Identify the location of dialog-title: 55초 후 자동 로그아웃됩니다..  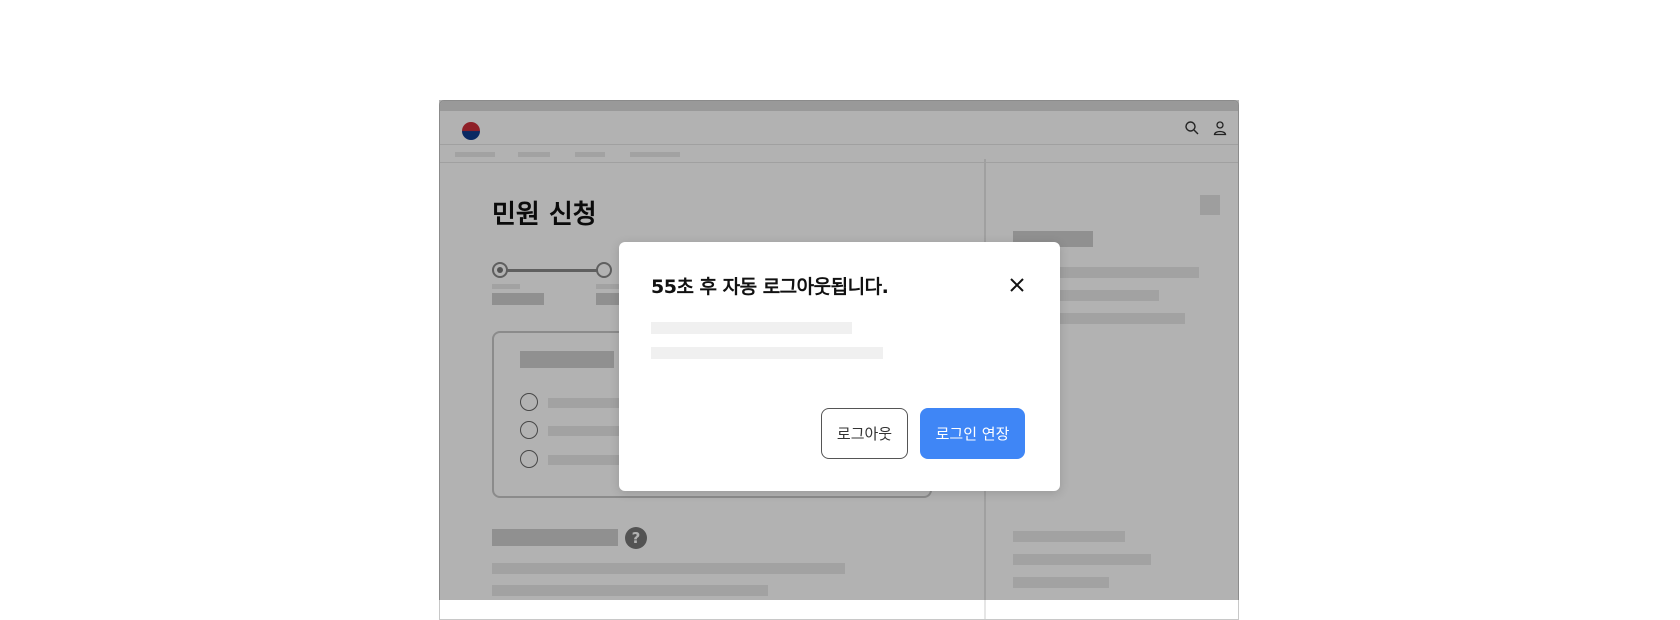
(770, 287).